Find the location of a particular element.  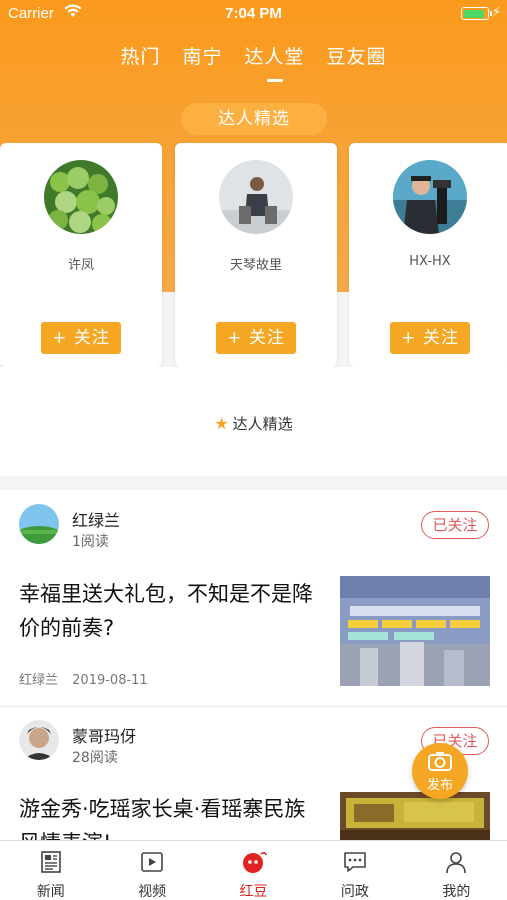

expert-name: 许凤 is located at coordinates (80, 265).